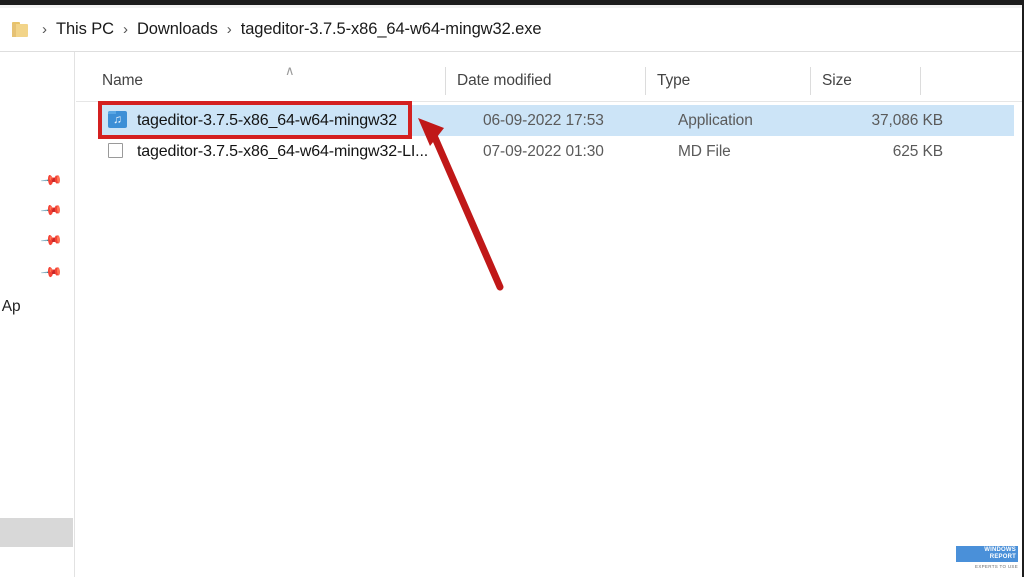 Image resolution: width=1024 pixels, height=577 pixels. I want to click on column-header-label: Date modified, so click(504, 80).